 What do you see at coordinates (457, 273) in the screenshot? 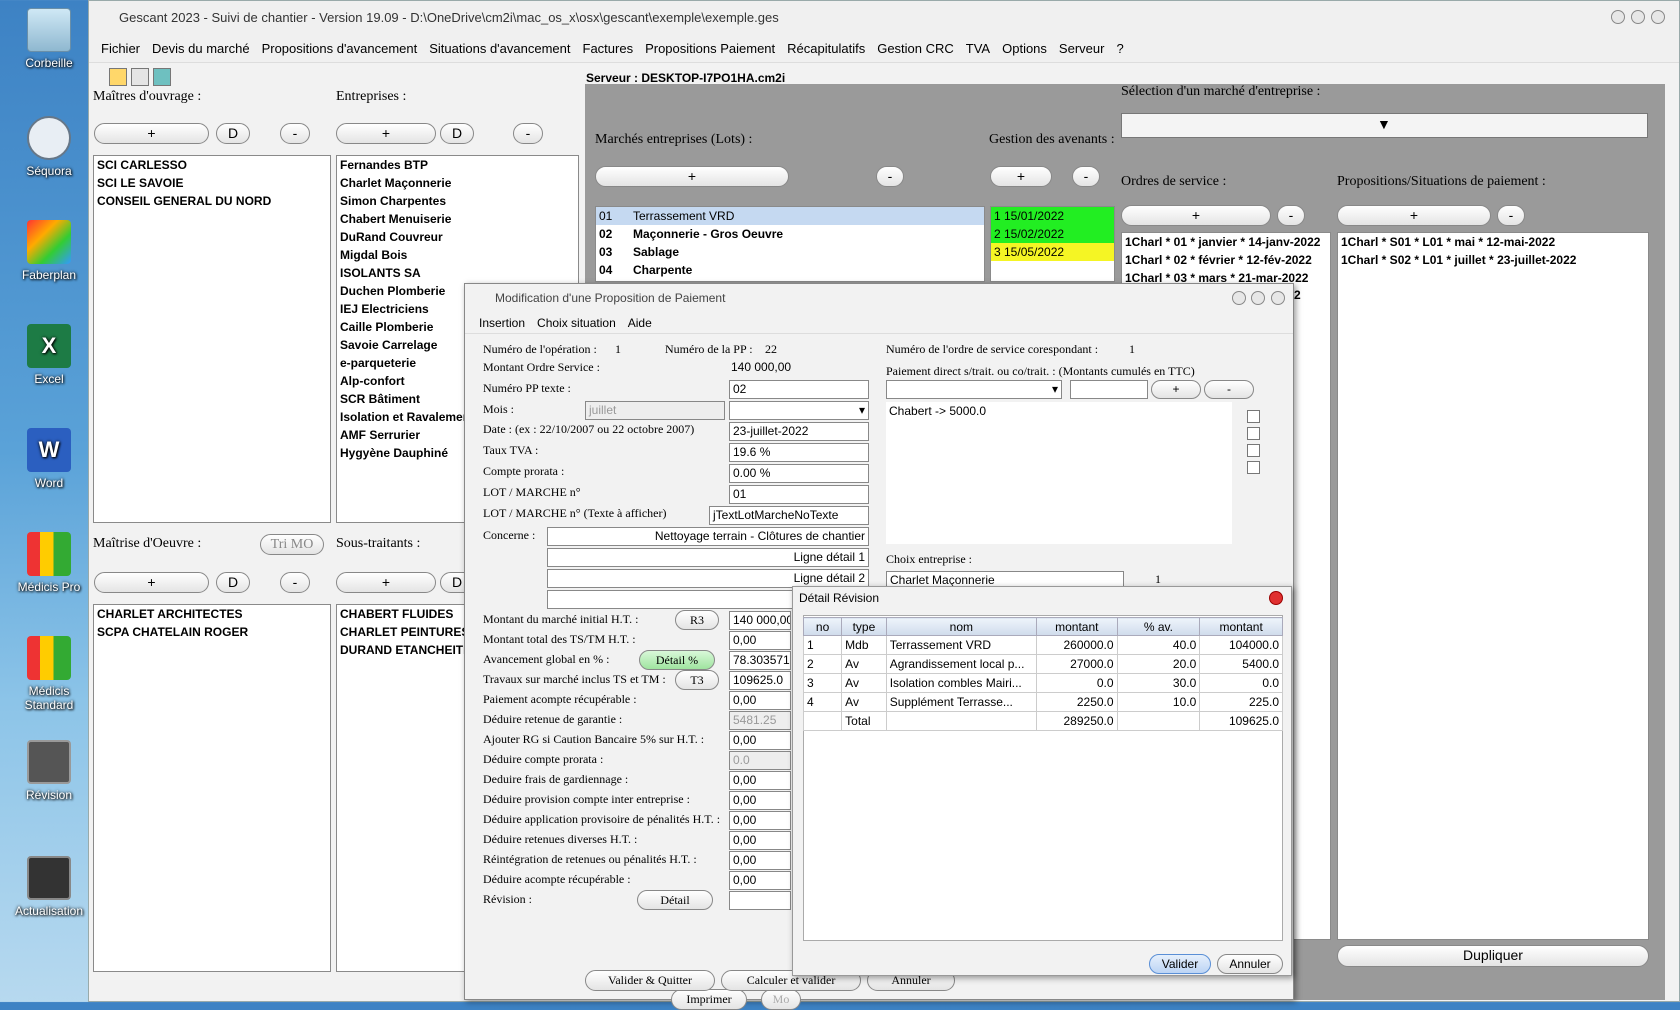
I see `list-item: ISOLANTS SA` at bounding box center [457, 273].